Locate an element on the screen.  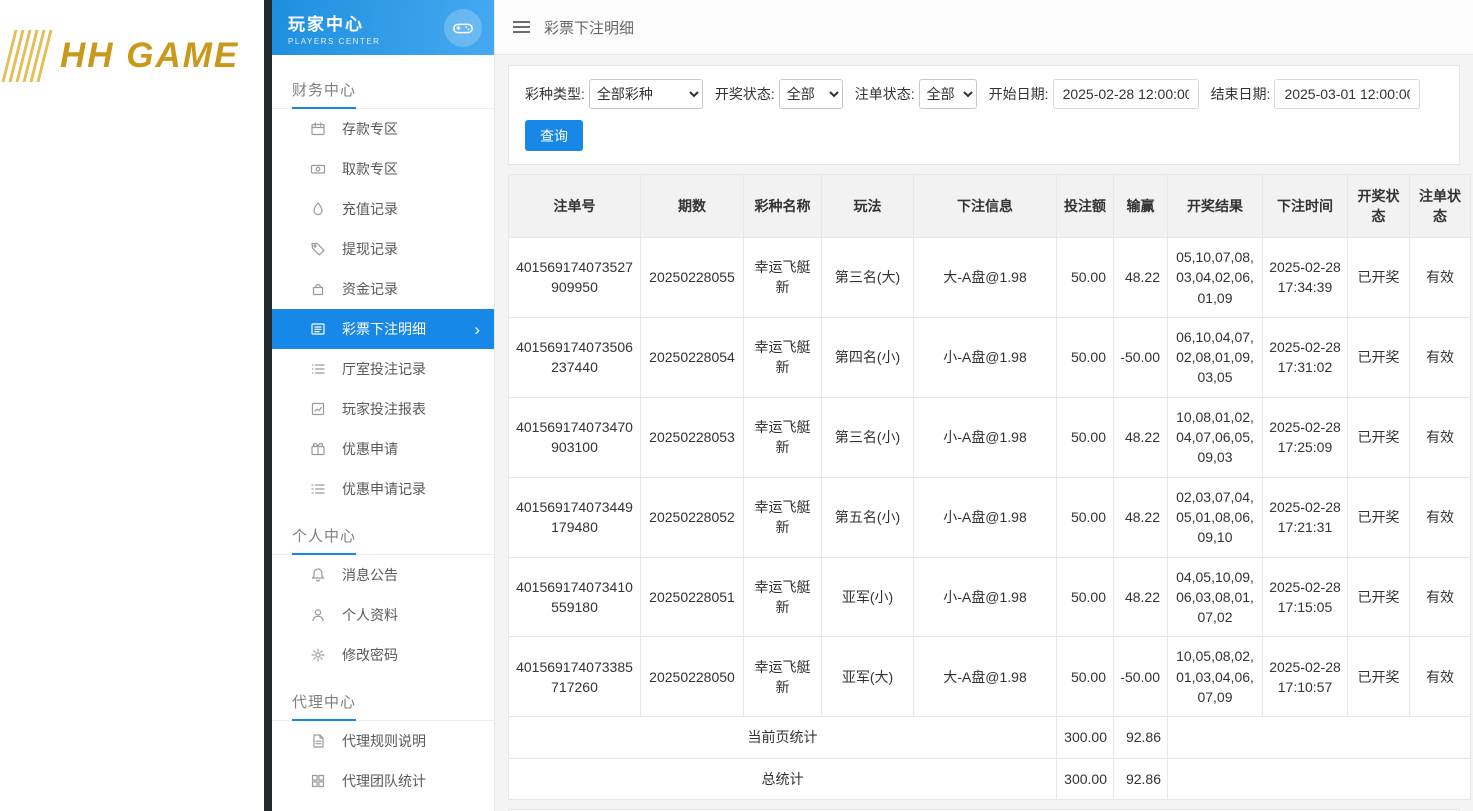
lottery-icon is located at coordinates (318, 329).